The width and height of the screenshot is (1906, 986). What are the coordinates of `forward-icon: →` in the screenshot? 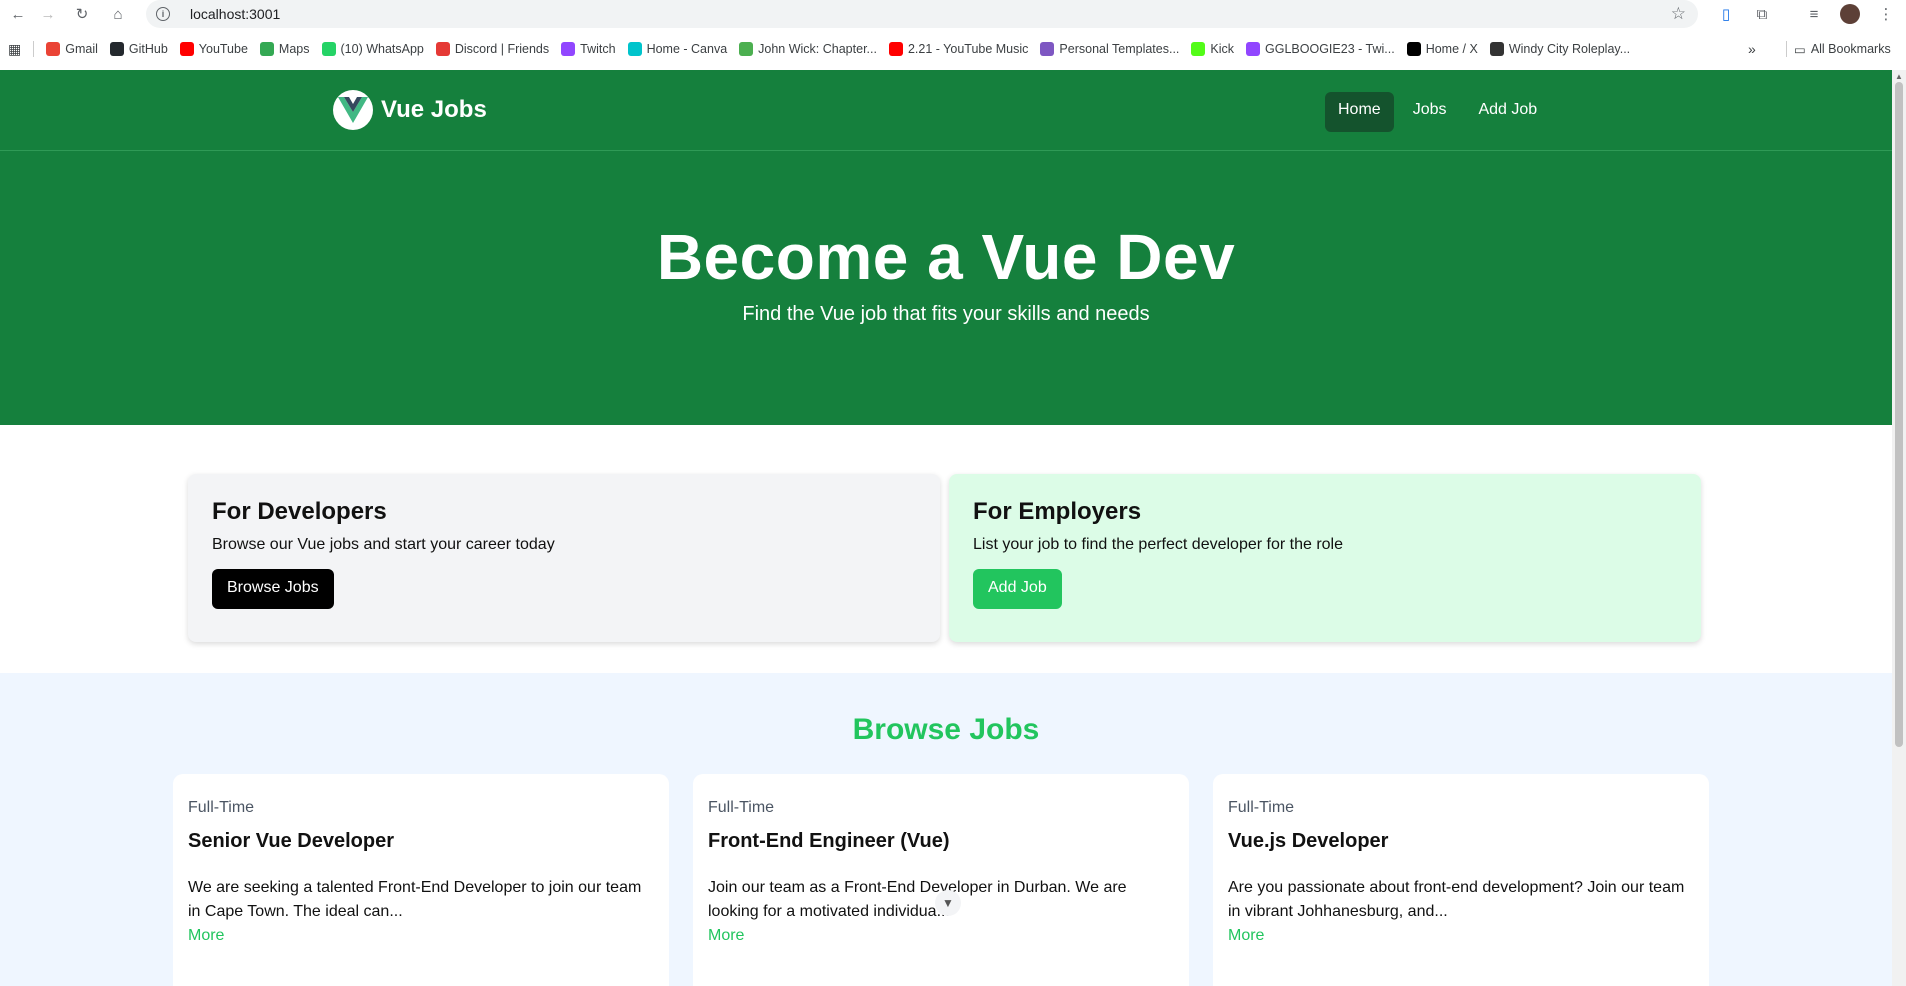 It's located at (48, 14).